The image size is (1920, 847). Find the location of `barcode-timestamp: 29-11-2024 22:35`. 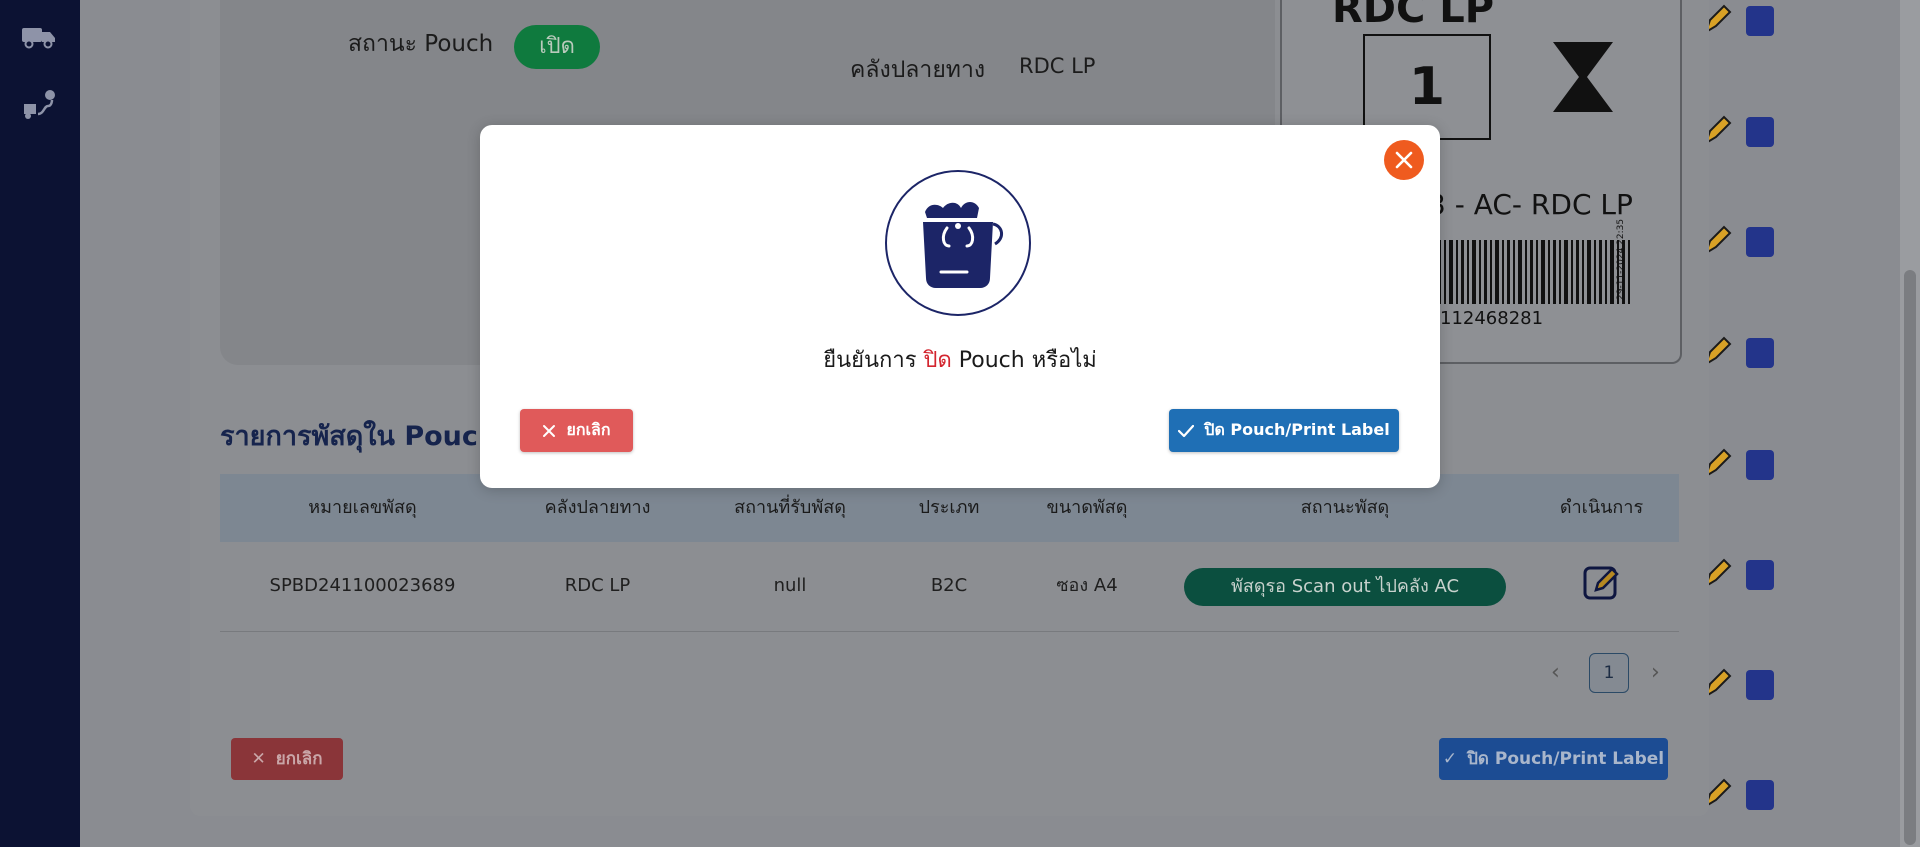

barcode-timestamp: 29-11-2024 22:35 is located at coordinates (1621, 259).